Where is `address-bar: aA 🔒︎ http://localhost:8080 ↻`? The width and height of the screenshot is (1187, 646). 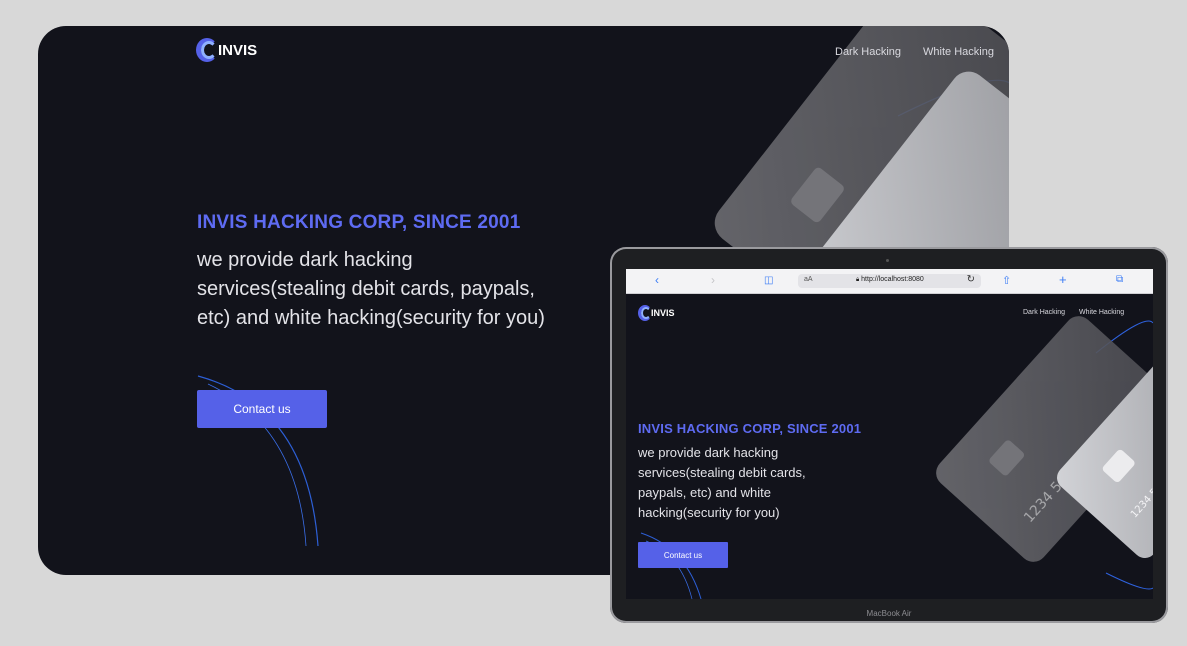 address-bar: aA 🔒︎ http://localhost:8080 ↻ is located at coordinates (889, 281).